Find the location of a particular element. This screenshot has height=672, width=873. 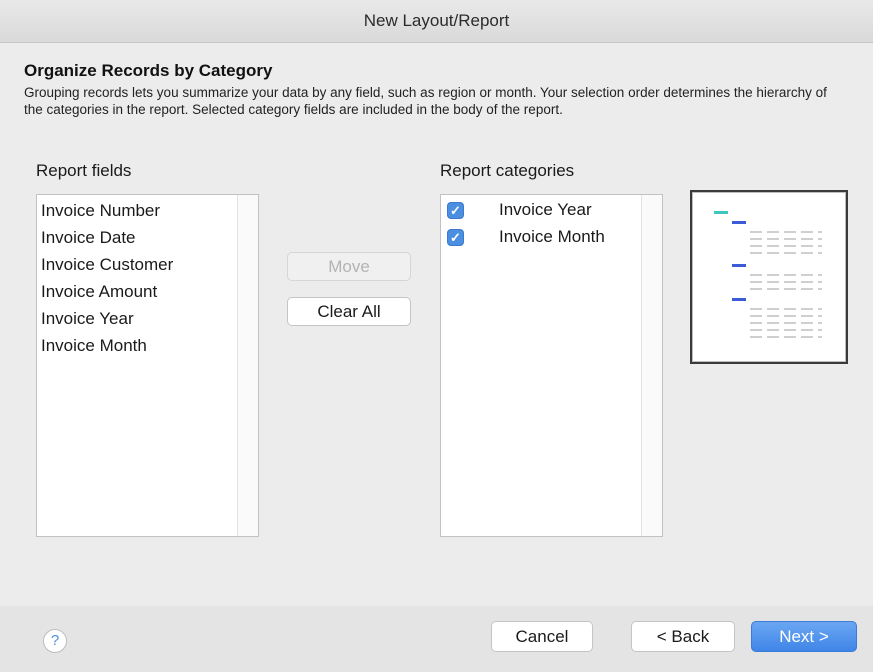

list-item: Invoice Customer is located at coordinates (107, 265).